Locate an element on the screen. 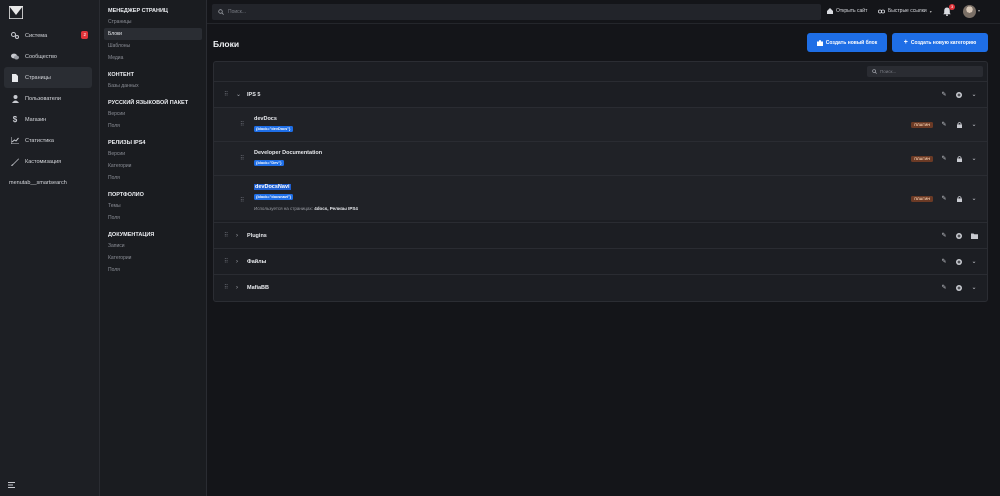 The image size is (1000, 496). subnav-databases: Базы данных is located at coordinates (153, 86).